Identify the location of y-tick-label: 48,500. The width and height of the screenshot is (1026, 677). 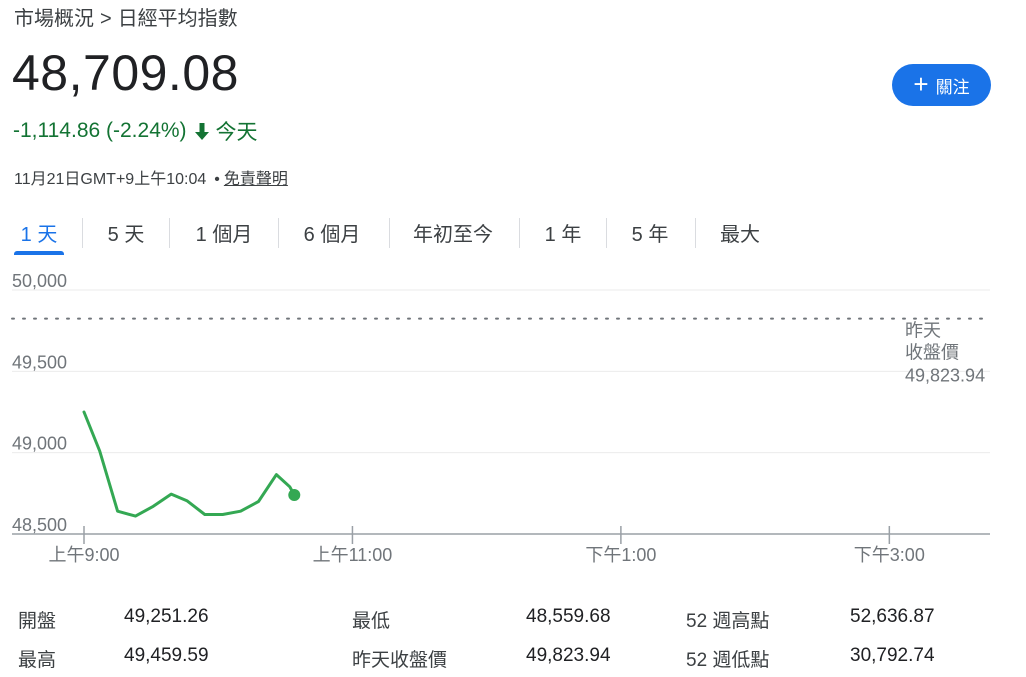
(39, 525).